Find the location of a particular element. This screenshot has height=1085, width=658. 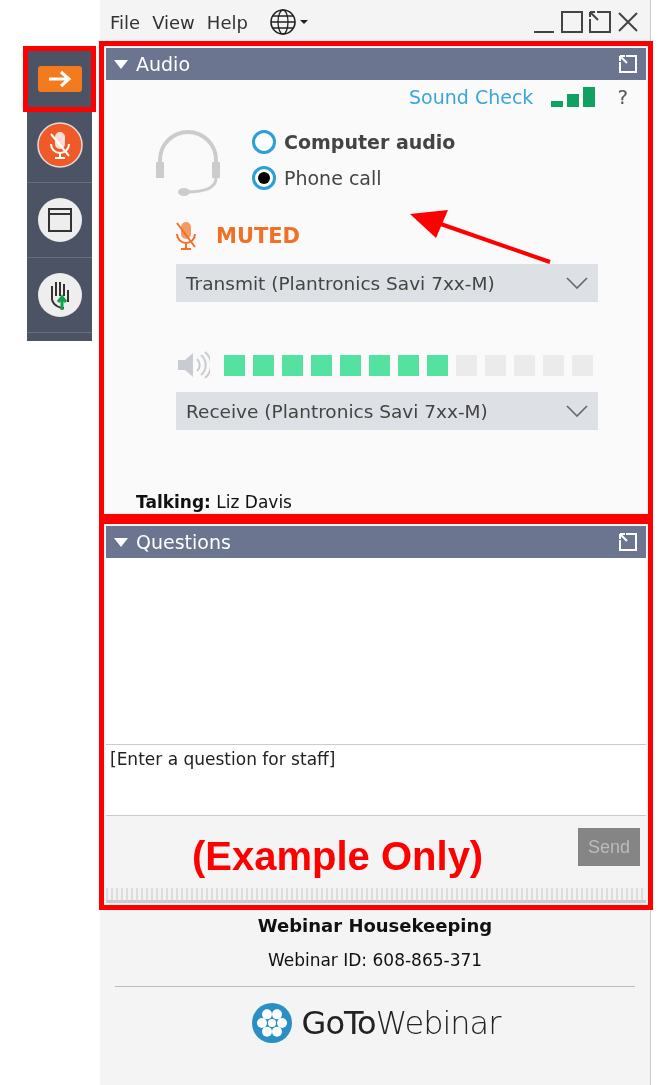

flower-logo-icon is located at coordinates (271, 1023).